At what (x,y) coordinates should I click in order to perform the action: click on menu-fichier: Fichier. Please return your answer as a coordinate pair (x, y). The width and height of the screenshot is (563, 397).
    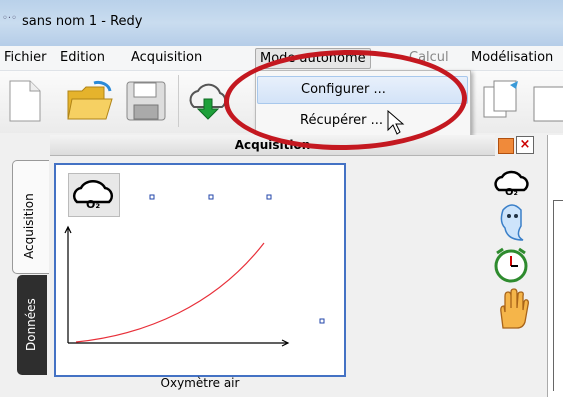
    Looking at the image, I should click on (25, 57).